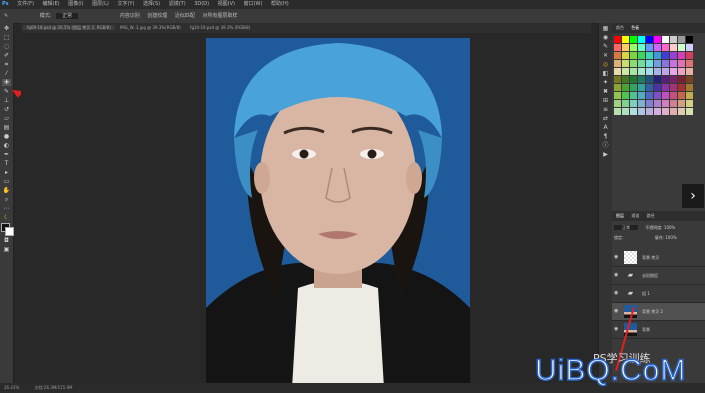 This screenshot has height=393, width=705. I want to click on create-texture-radio: 创建纹理, so click(157, 16).